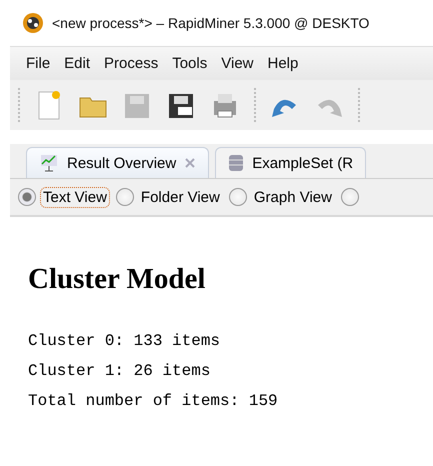 The height and width of the screenshot is (466, 433). I want to click on database-icon, so click(236, 163).